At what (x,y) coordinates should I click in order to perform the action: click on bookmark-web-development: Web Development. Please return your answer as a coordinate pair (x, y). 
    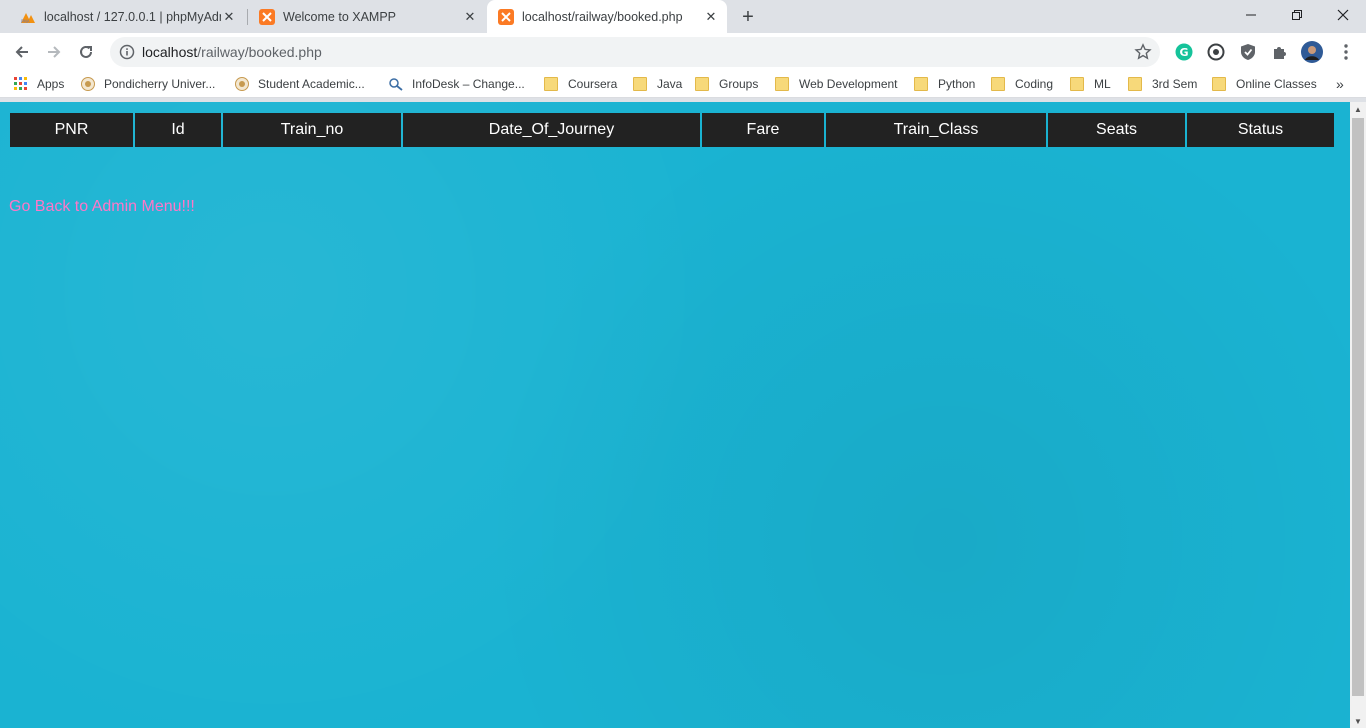
    Looking at the image, I should click on (836, 84).